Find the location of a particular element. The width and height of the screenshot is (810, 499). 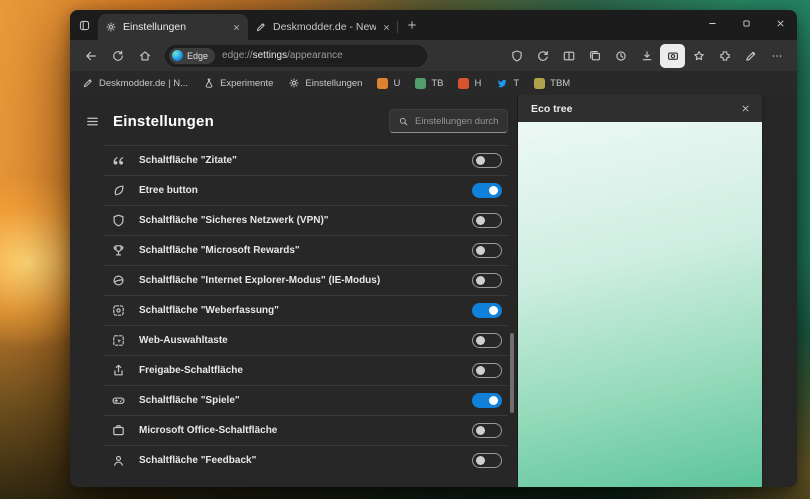

screenshot-icon is located at coordinates (672, 55).